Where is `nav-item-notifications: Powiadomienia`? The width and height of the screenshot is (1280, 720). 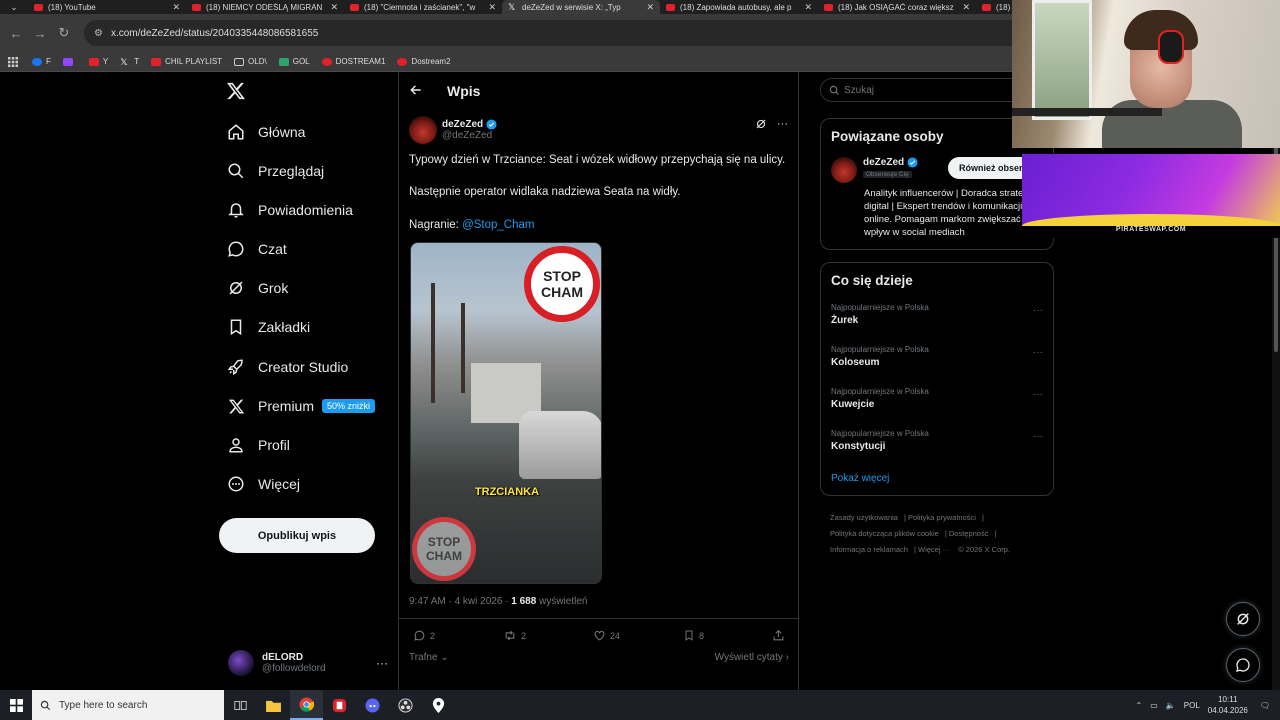
nav-item-notifications: Powiadomienia is located at coordinates (289, 210).